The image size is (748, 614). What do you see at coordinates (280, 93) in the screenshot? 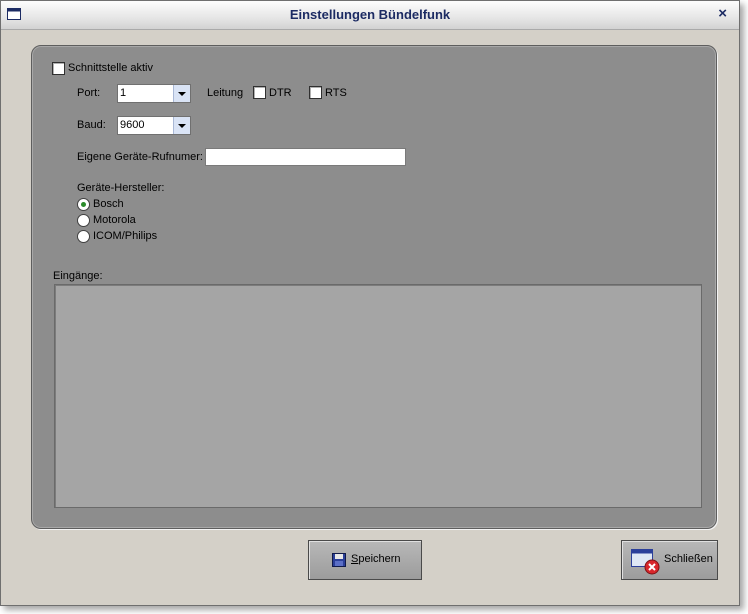
I see `dtr-label: DTR` at bounding box center [280, 93].